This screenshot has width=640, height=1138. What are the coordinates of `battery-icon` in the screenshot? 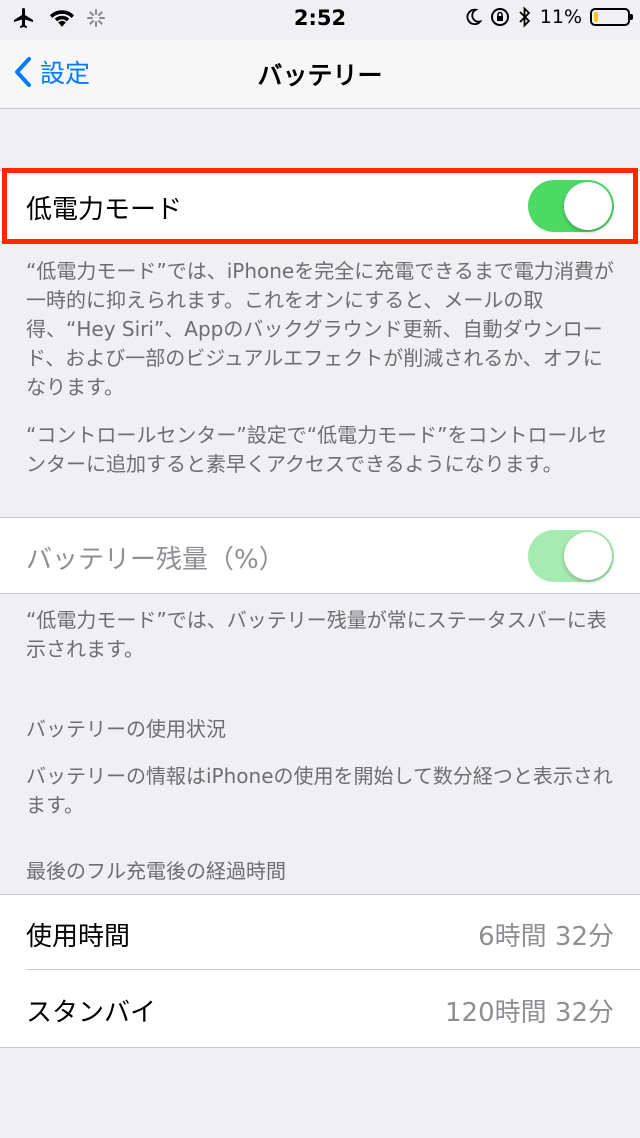 It's located at (611, 17).